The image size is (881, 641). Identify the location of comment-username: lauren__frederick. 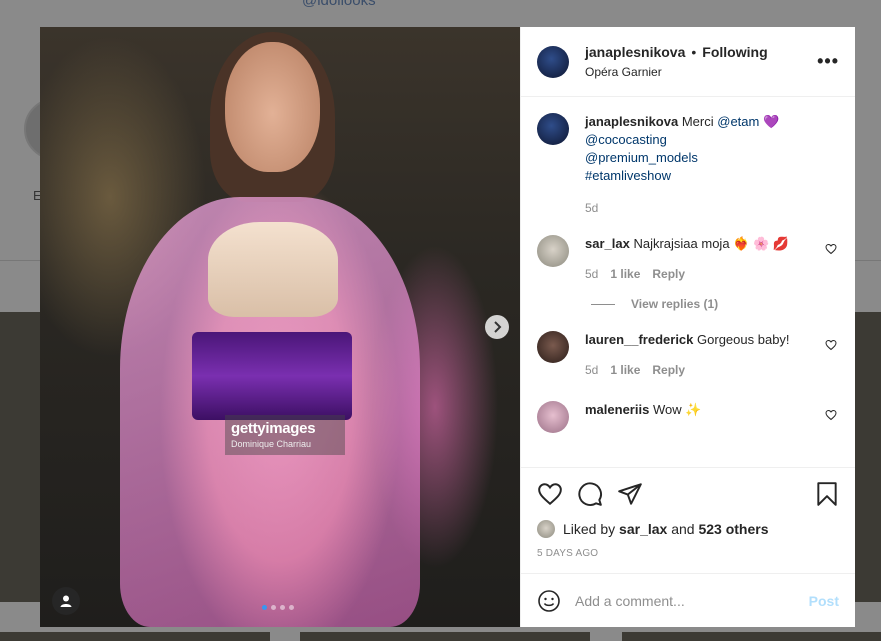
(639, 339).